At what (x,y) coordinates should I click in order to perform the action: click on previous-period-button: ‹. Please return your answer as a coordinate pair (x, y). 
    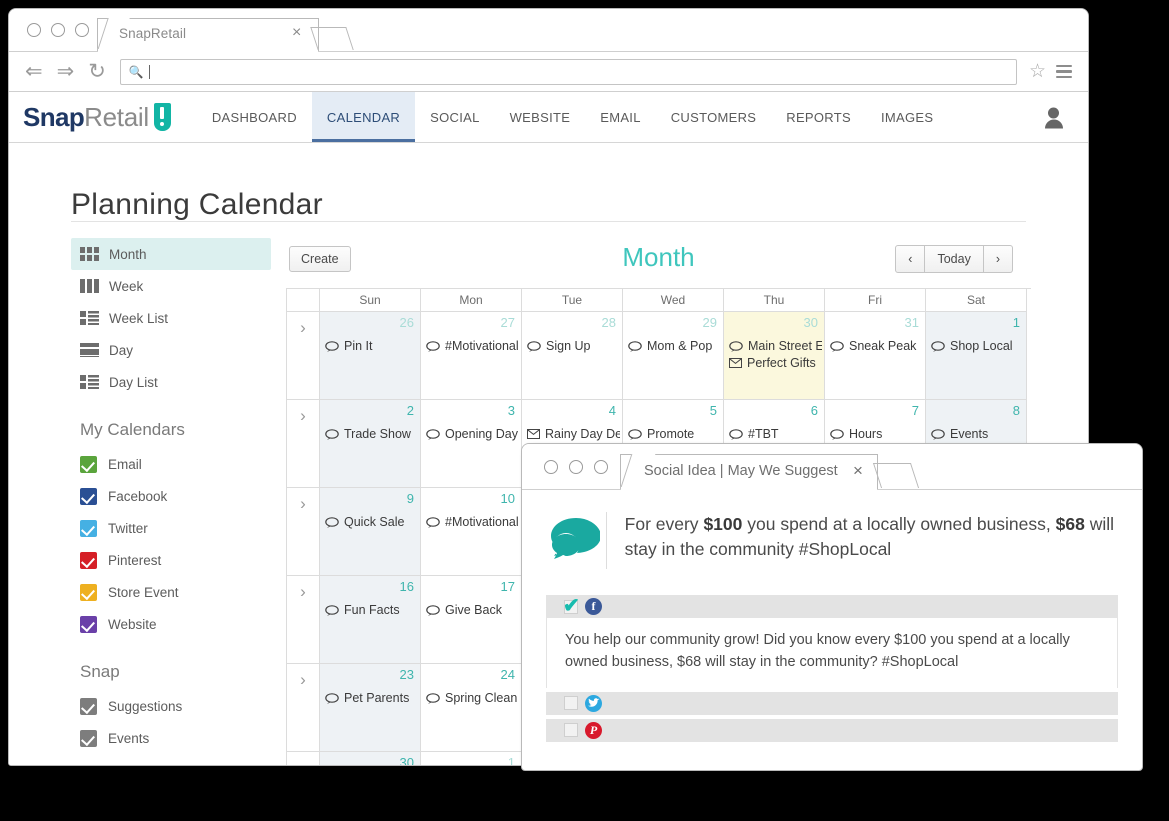
    Looking at the image, I should click on (910, 259).